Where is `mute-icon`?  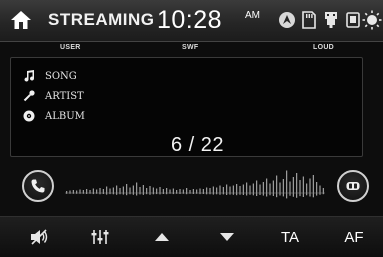 mute-icon is located at coordinates (39, 237).